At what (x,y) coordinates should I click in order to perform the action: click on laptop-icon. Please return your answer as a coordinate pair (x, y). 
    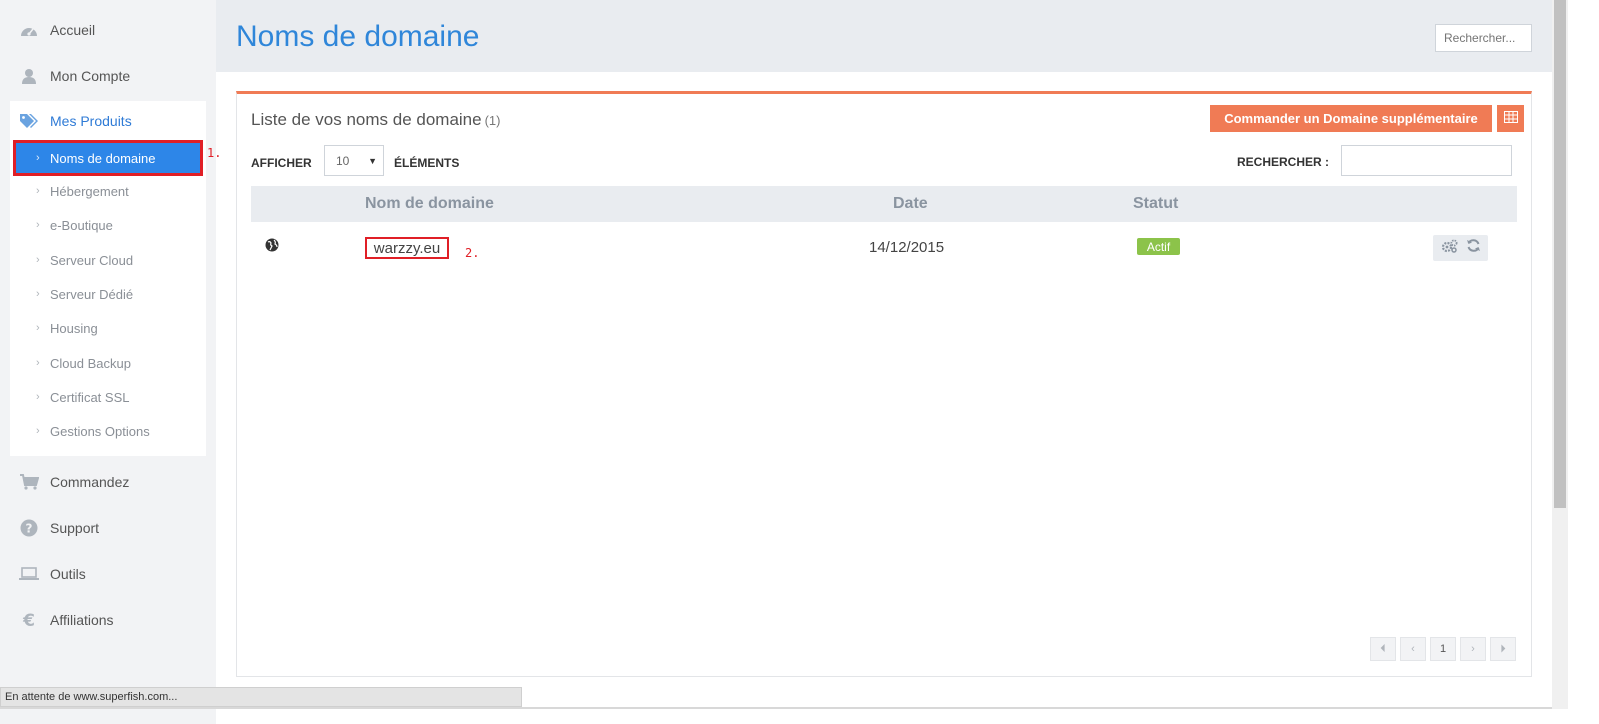
    Looking at the image, I should click on (29, 574).